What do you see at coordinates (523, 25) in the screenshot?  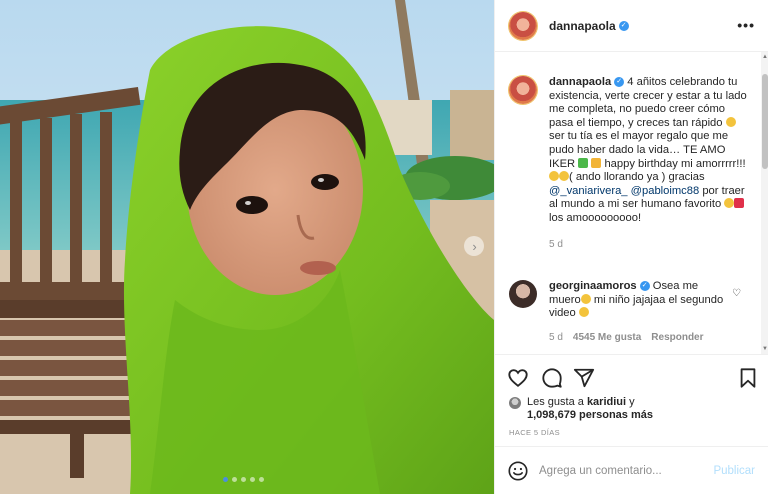 I see `author-avatar` at bounding box center [523, 25].